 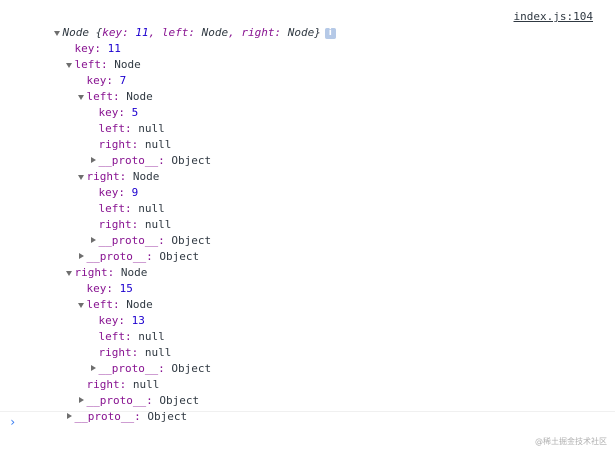 What do you see at coordinates (330, 33) in the screenshot?
I see `info-icon: i` at bounding box center [330, 33].